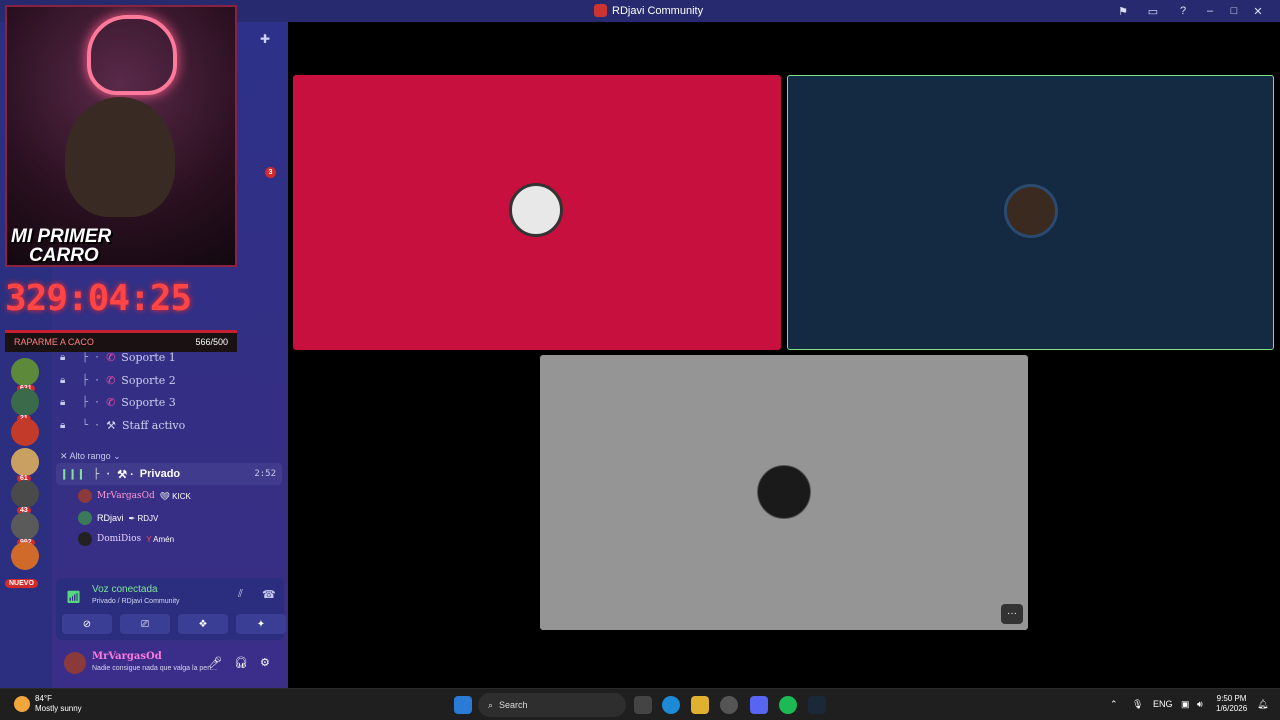 Image resolution: width=1280 pixels, height=720 pixels. I want to click on edge-icon, so click(671, 705).